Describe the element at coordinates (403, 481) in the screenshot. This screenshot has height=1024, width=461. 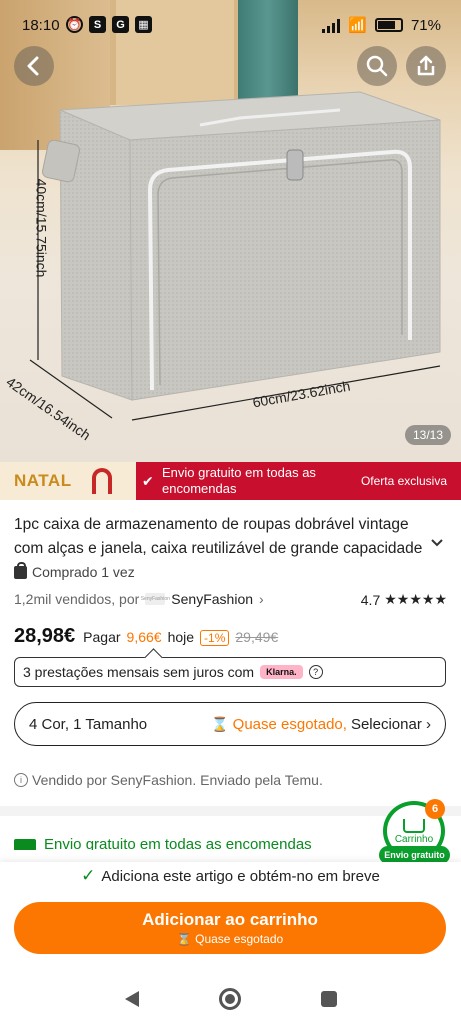
I see `promo-offer: Oferta exclusiva` at that location.